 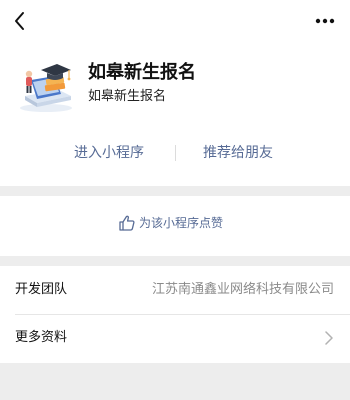 I want to click on more-info-label: 更多资料, so click(x=41, y=337).